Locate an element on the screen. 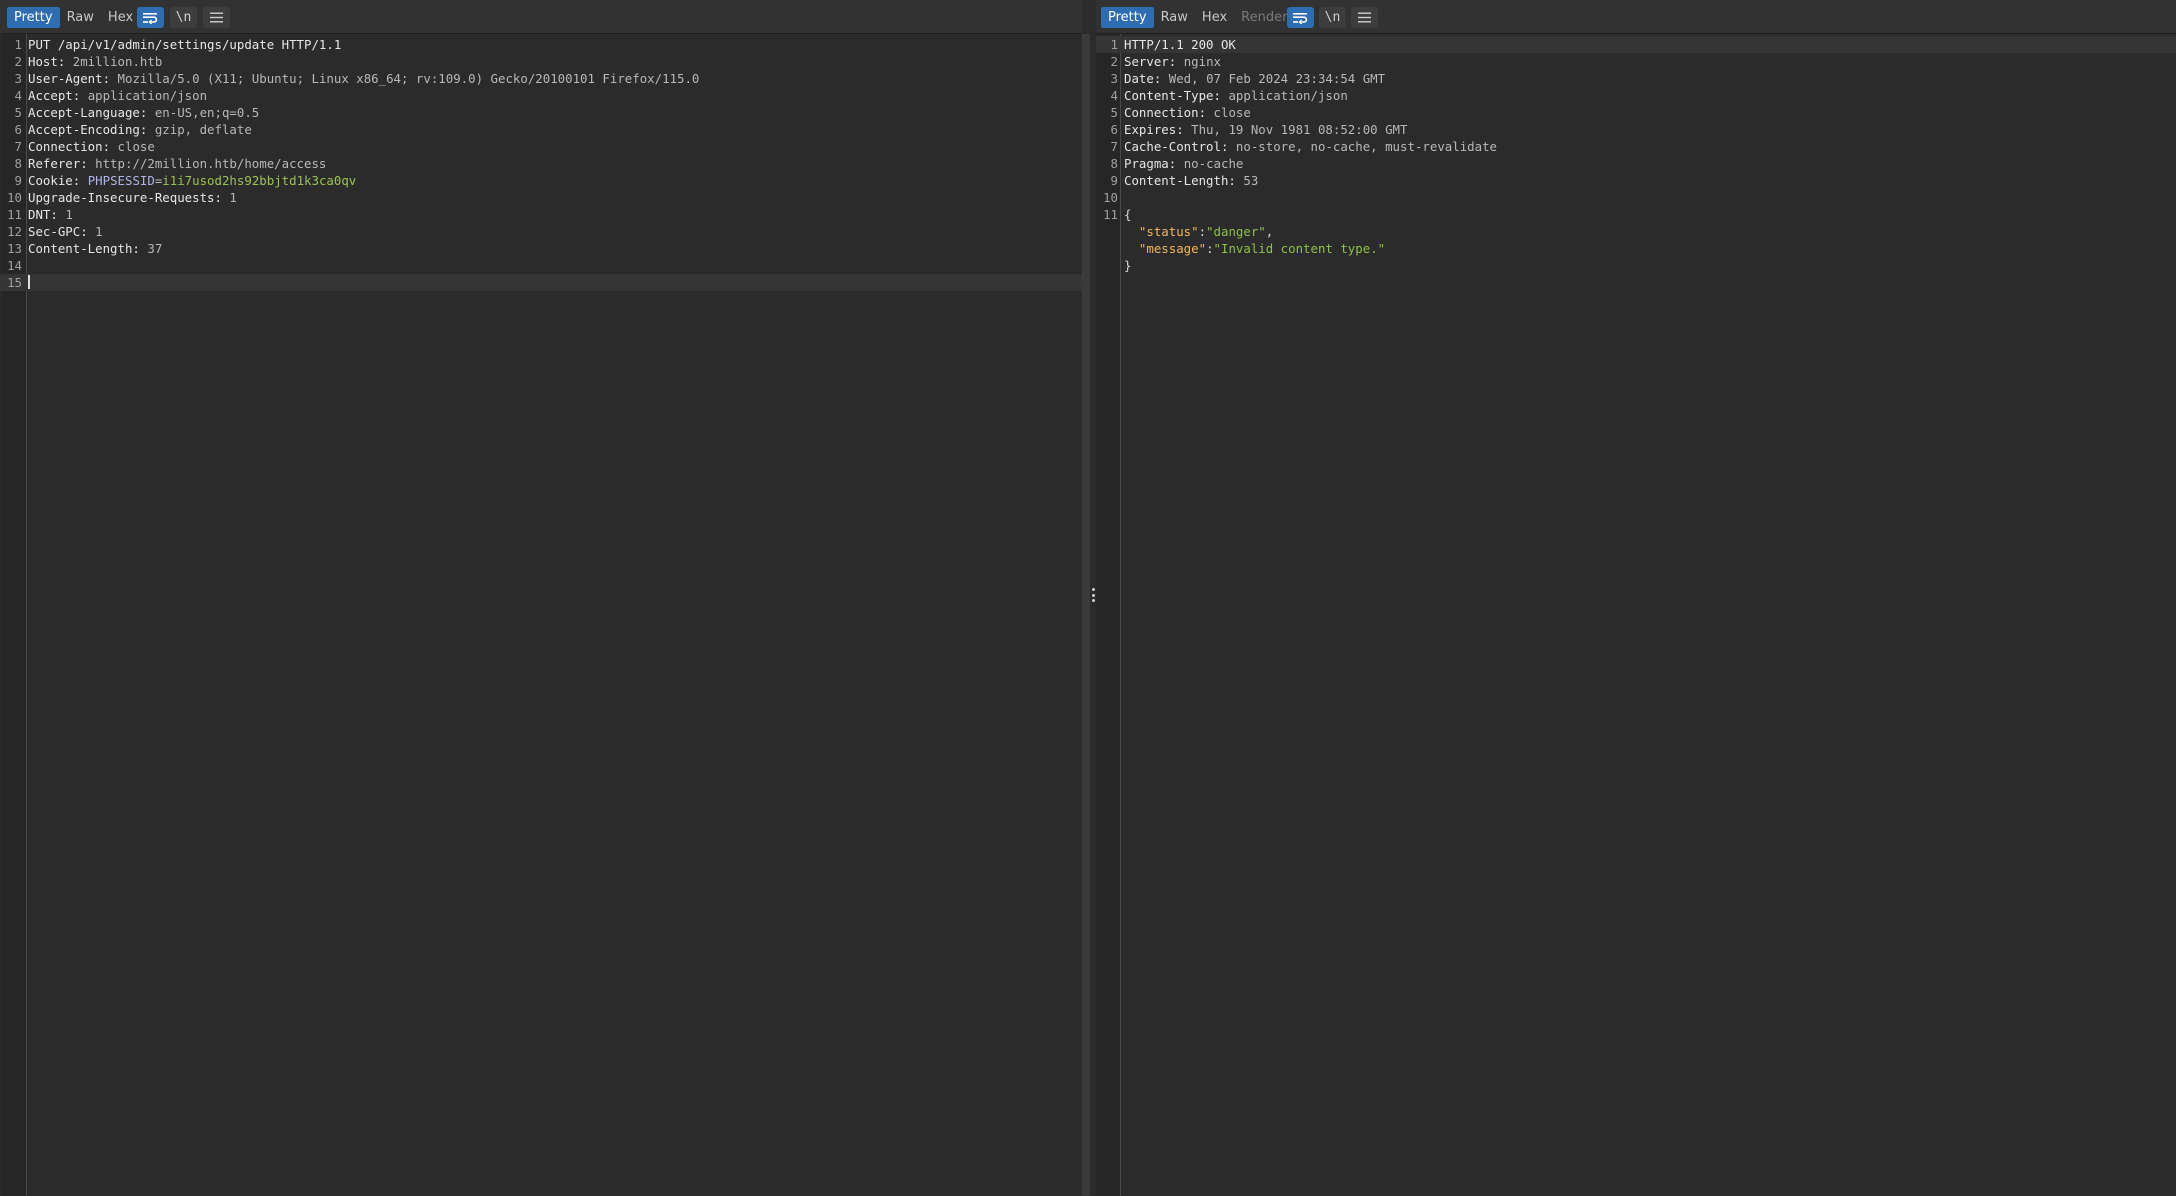  code-token: Connection: is located at coordinates (1169, 112).